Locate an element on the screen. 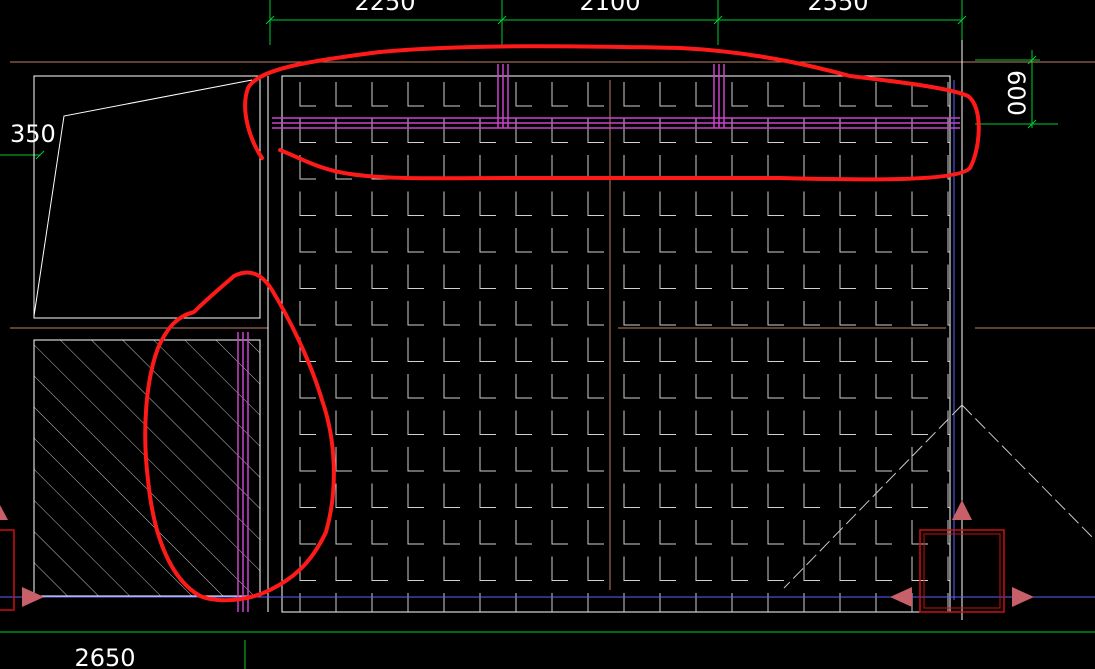 Image resolution: width=1095 pixels, height=669 pixels. left-selection-box is located at coordinates (7, 570).